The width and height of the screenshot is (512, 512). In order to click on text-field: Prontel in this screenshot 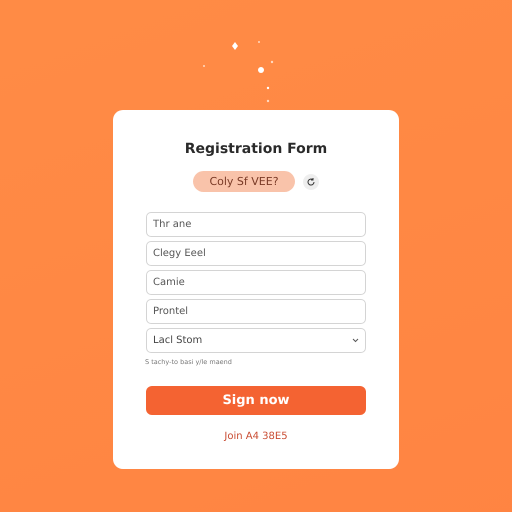, I will do `click(256, 311)`.